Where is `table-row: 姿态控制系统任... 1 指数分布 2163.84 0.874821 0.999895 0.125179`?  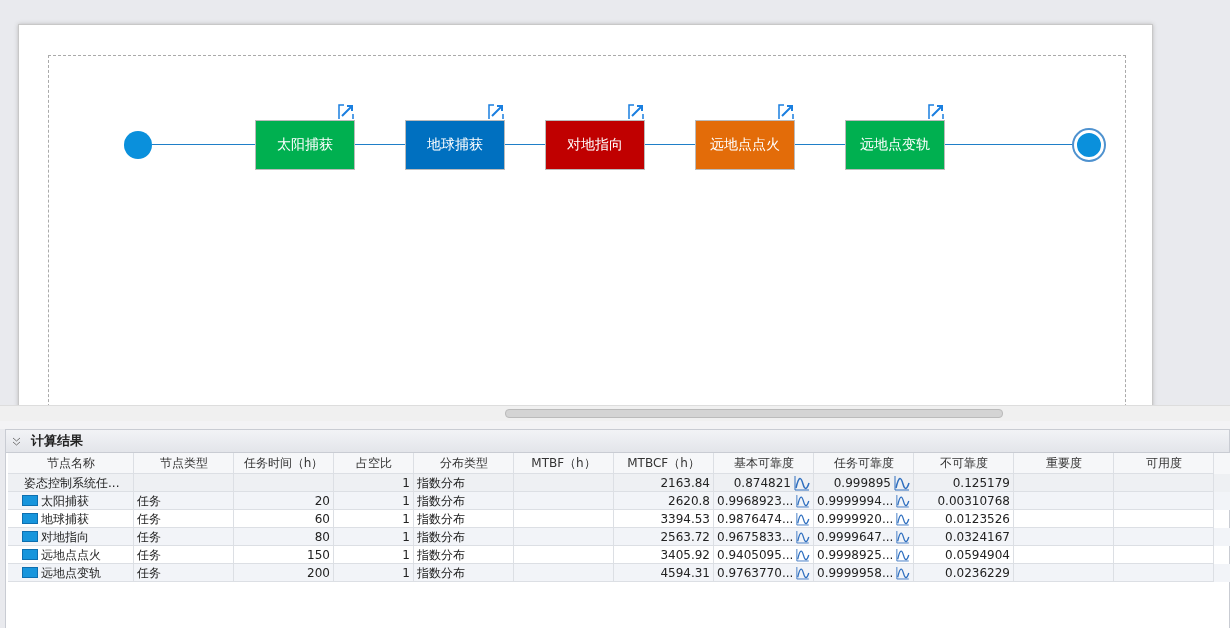
table-row: 姿态控制系统任... 1 指数分布 2163.84 0.874821 0.999895 0.125179 is located at coordinates (619, 483).